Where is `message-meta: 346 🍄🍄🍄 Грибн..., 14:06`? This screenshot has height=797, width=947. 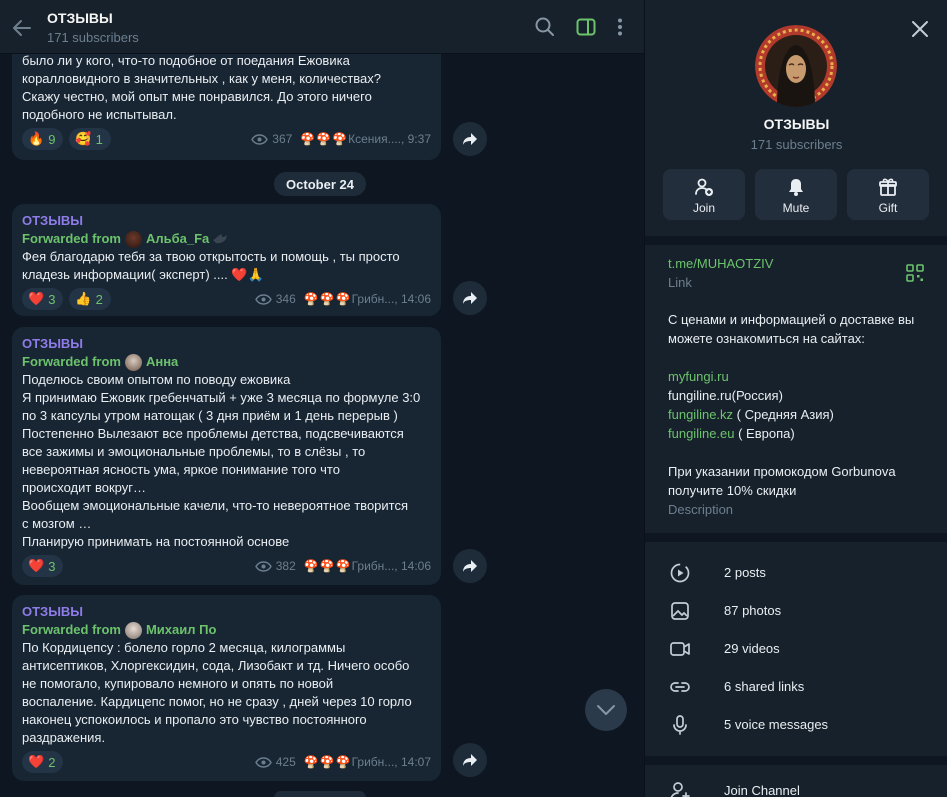 message-meta: 346 🍄🍄🍄 Грибн..., 14:06 is located at coordinates (342, 299).